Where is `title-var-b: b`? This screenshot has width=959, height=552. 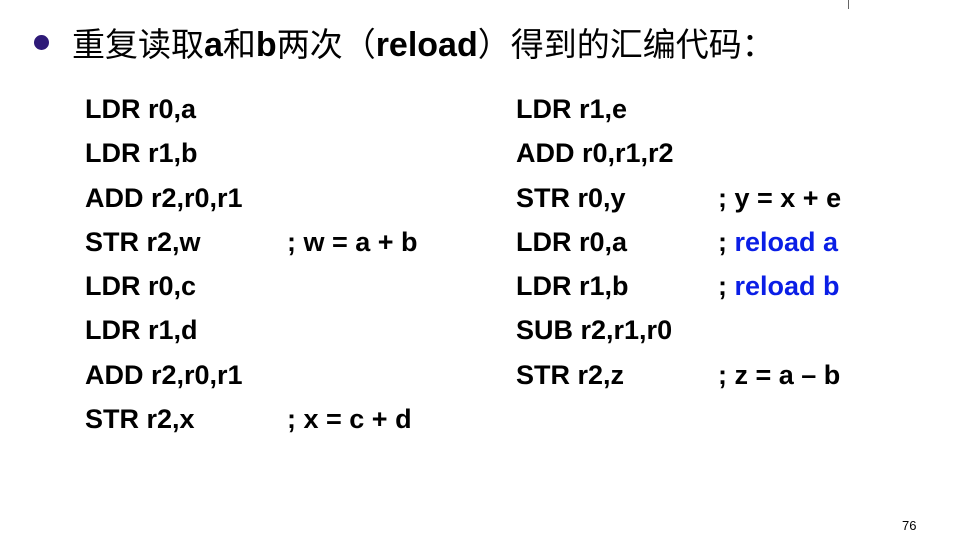
title-var-b: b is located at coordinates (266, 45).